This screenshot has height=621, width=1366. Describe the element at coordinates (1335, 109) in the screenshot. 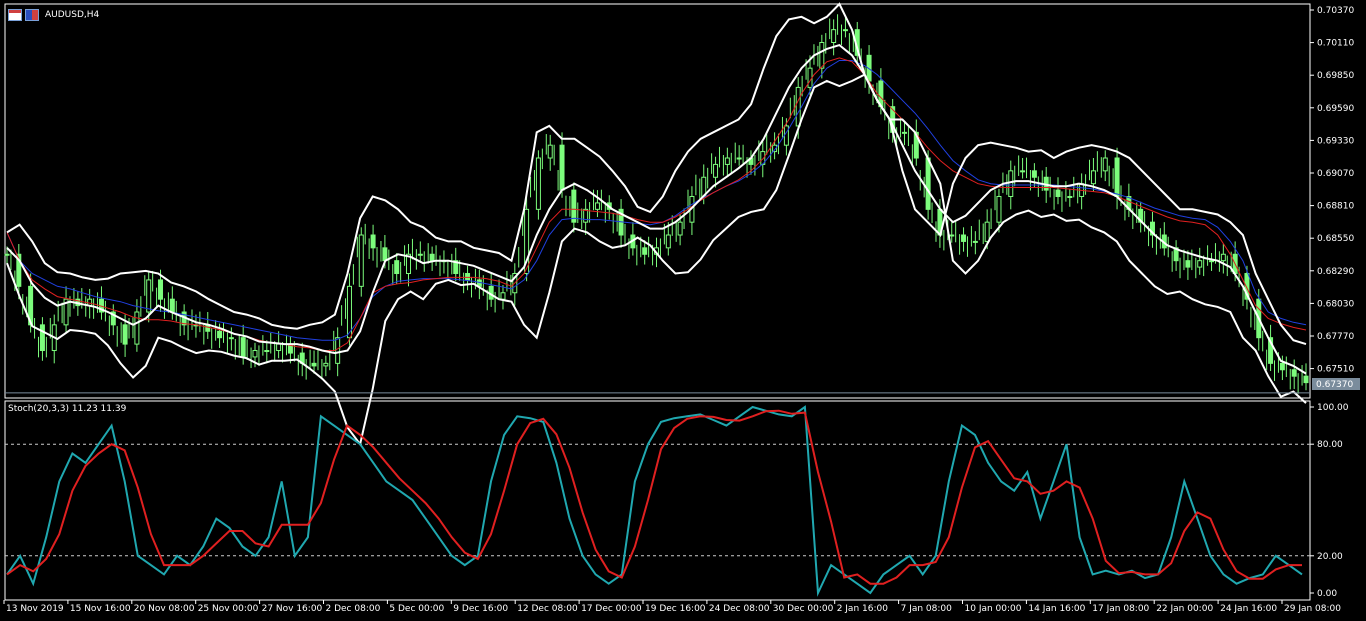

I see `price-tick-label: 0.69590` at that location.